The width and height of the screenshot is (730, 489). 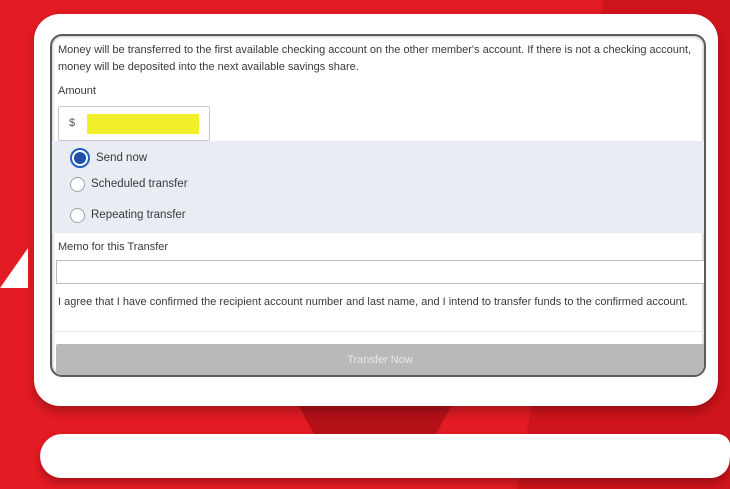 What do you see at coordinates (380, 359) in the screenshot?
I see `transfer-now-button: Transfer Now` at bounding box center [380, 359].